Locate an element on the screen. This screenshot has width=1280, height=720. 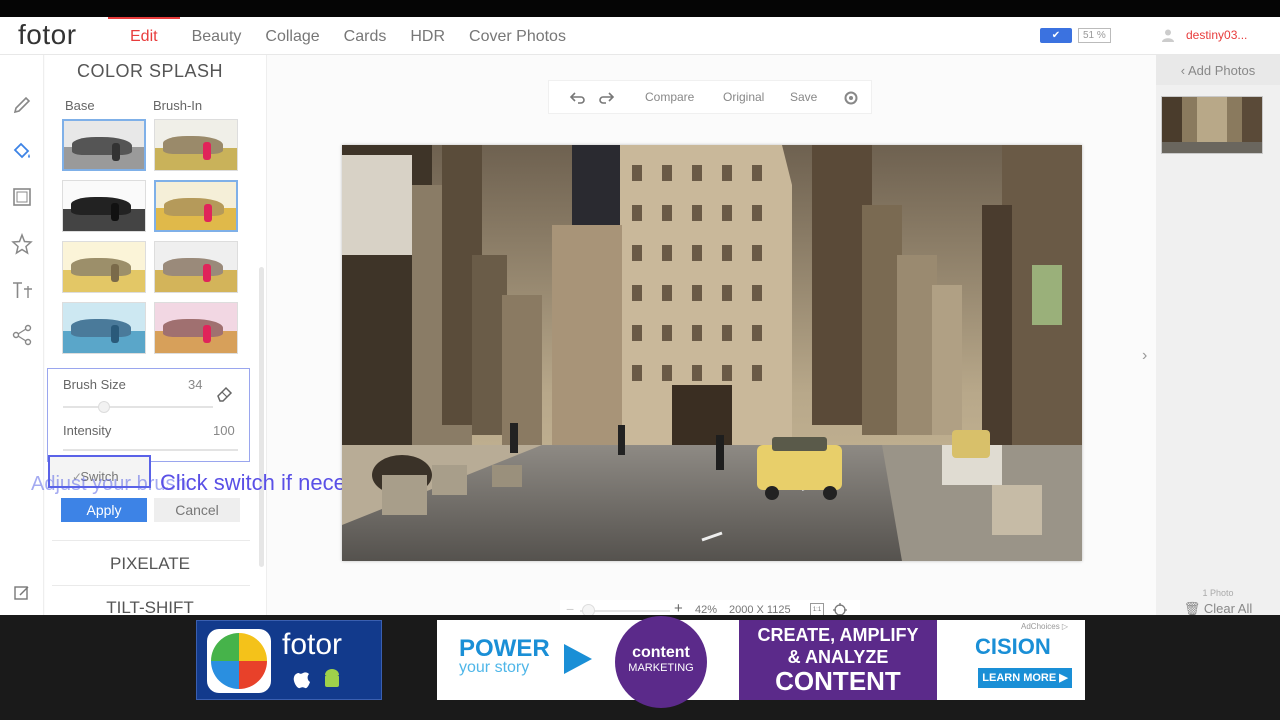
brush-in-label: Brush-In is located at coordinates (178, 105).